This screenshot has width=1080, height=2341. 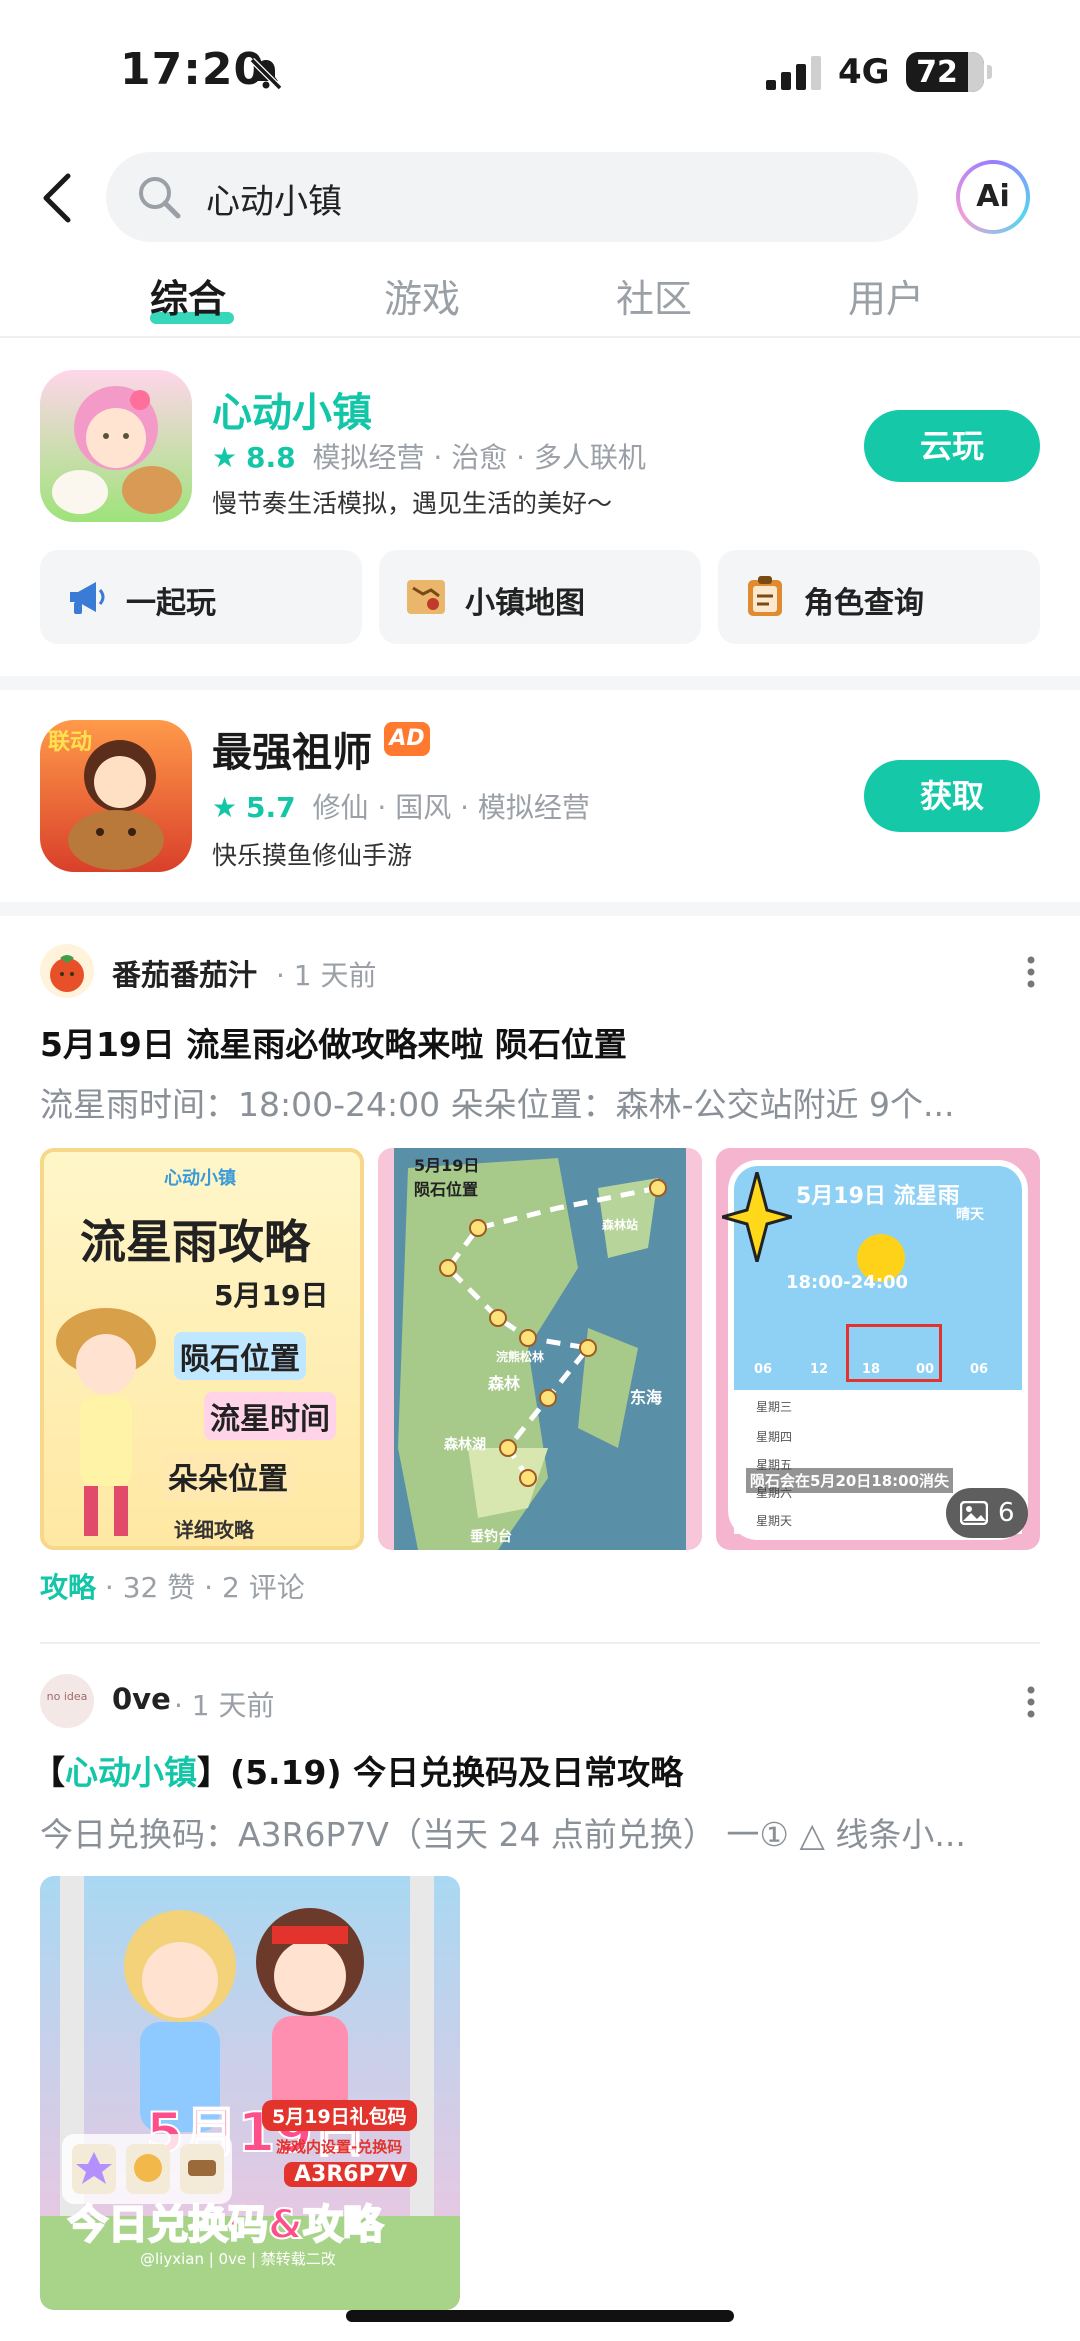 I want to click on cloud-play-button: 云玩, so click(x=952, y=446).